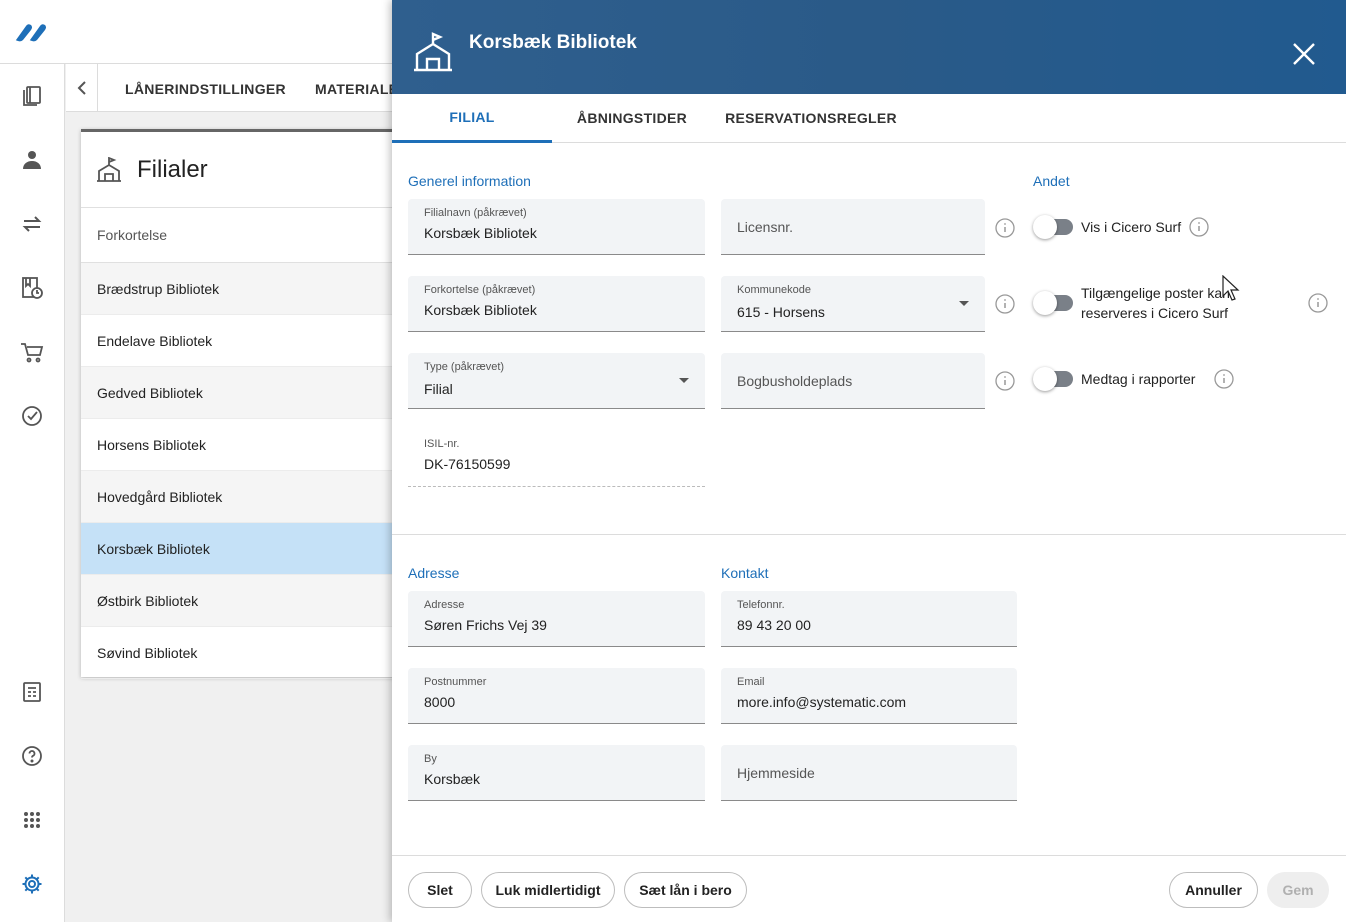 The width and height of the screenshot is (1346, 922). Describe the element at coordinates (1155, 293) in the screenshot. I see `toggle-reservable-label-line1: Tilgængelige poster kan` at that location.